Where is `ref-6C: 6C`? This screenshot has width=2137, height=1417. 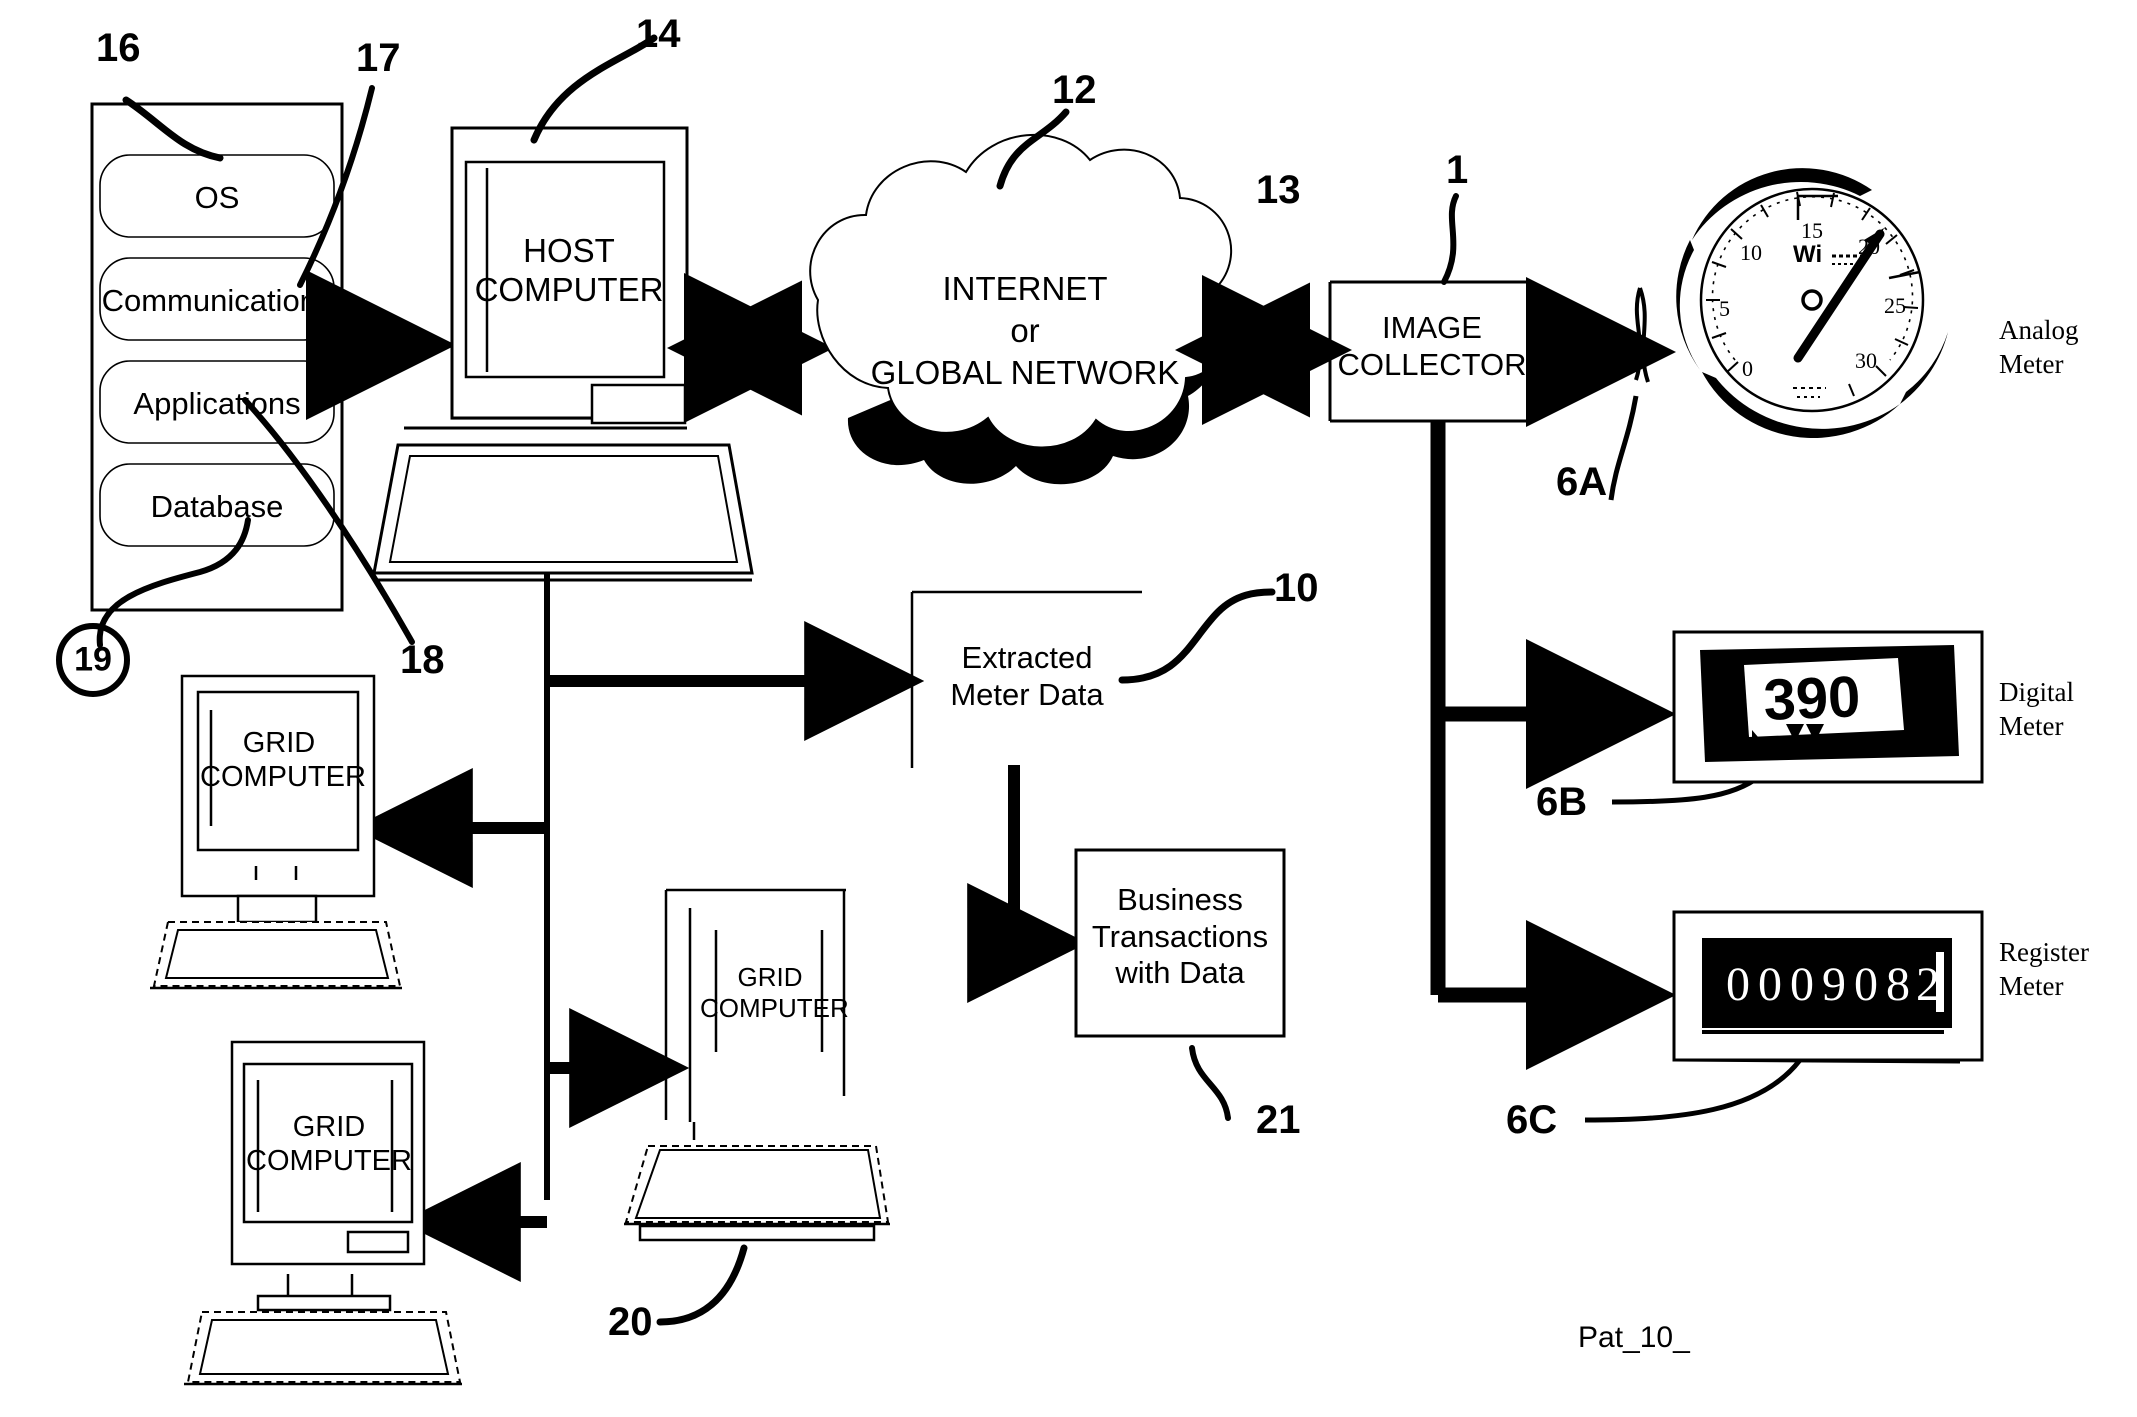 ref-6C: 6C is located at coordinates (1532, 1120).